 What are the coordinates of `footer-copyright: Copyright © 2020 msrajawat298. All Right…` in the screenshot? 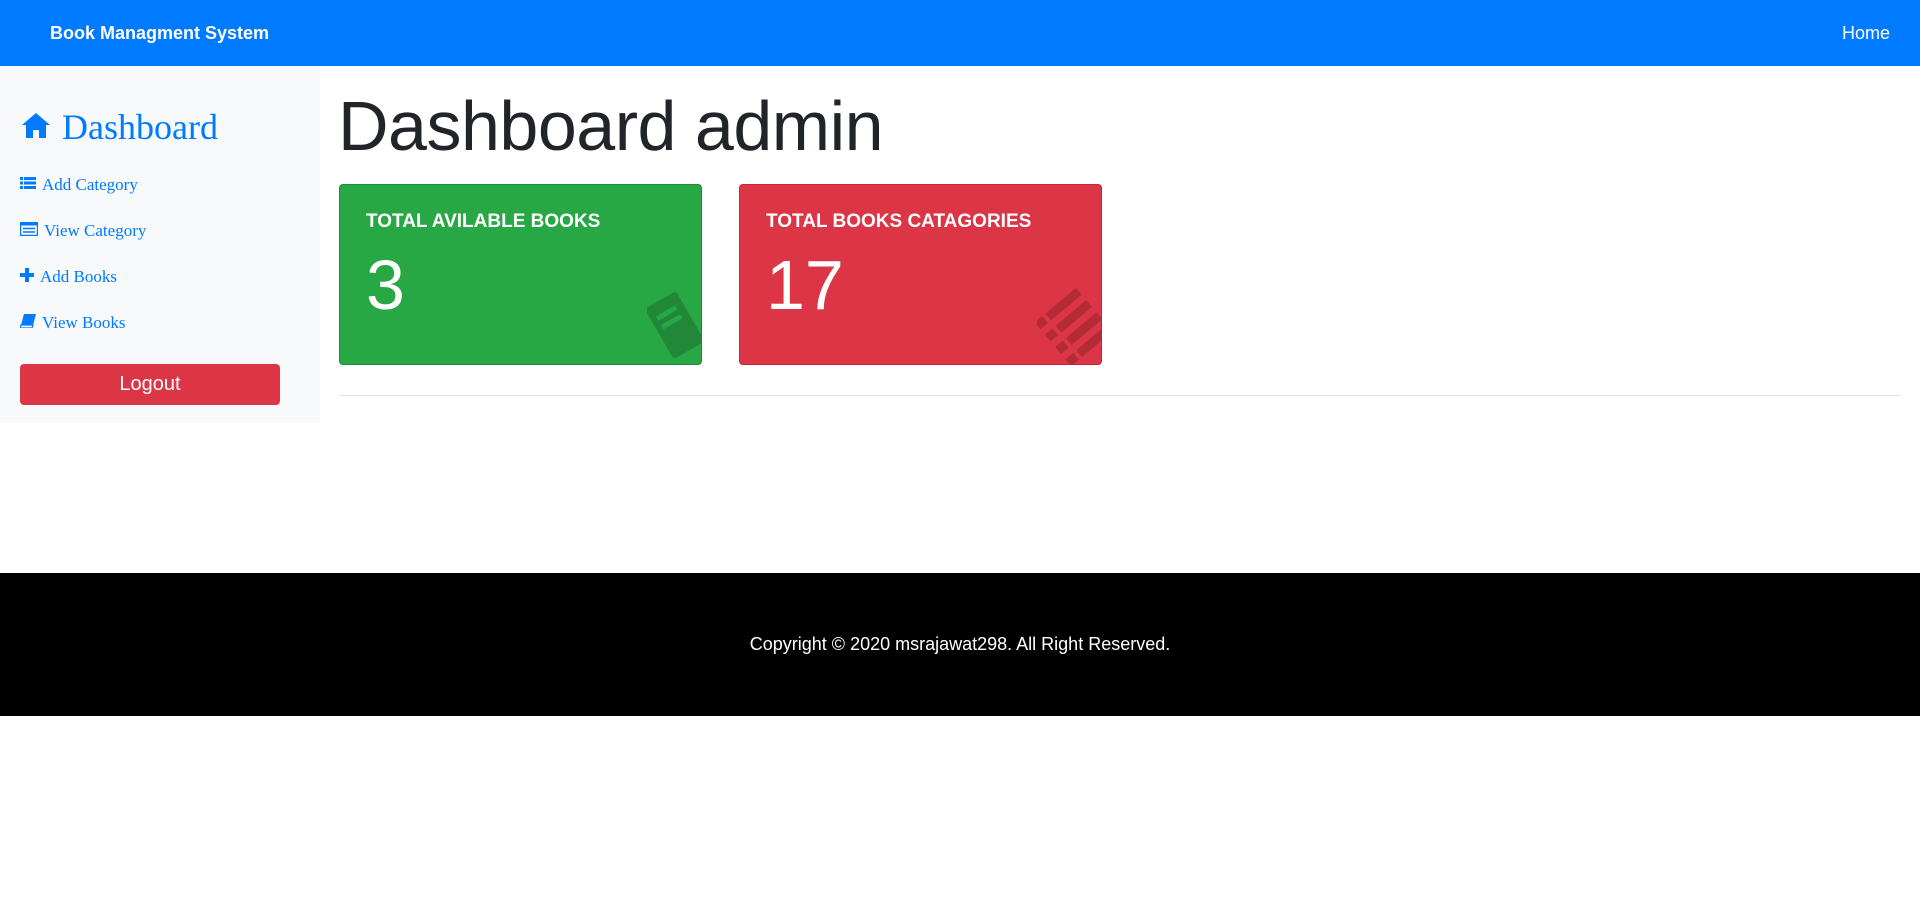 It's located at (960, 644).